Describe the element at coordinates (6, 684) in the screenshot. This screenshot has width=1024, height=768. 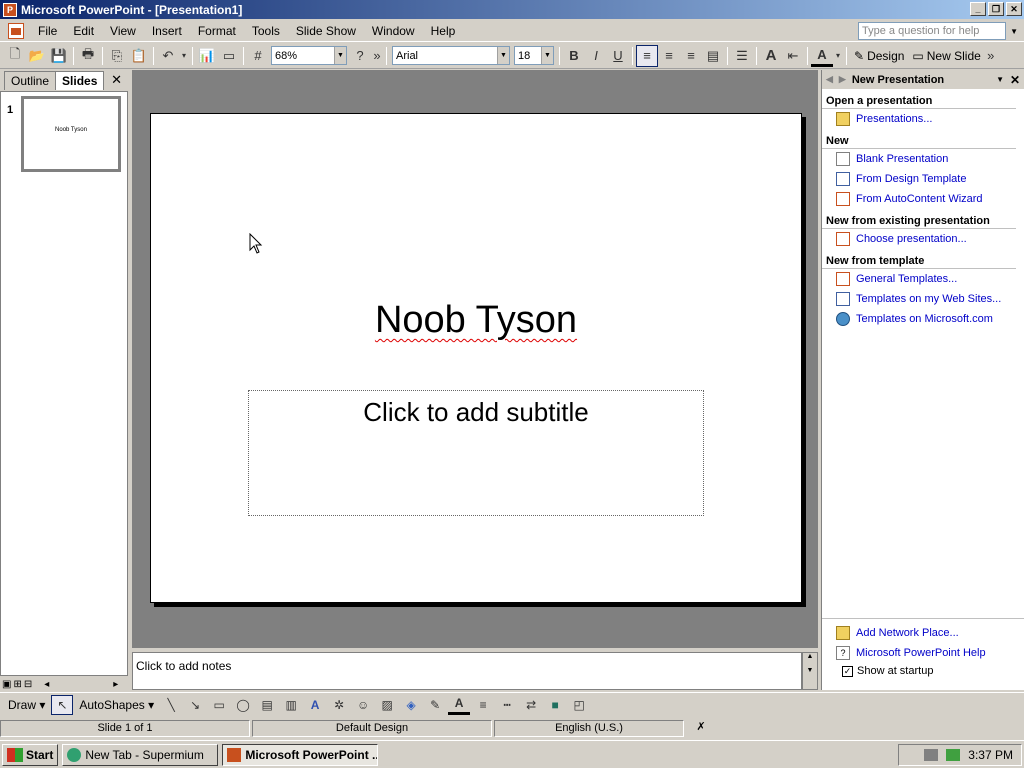
I see `normal-view-icon: ▣` at that location.